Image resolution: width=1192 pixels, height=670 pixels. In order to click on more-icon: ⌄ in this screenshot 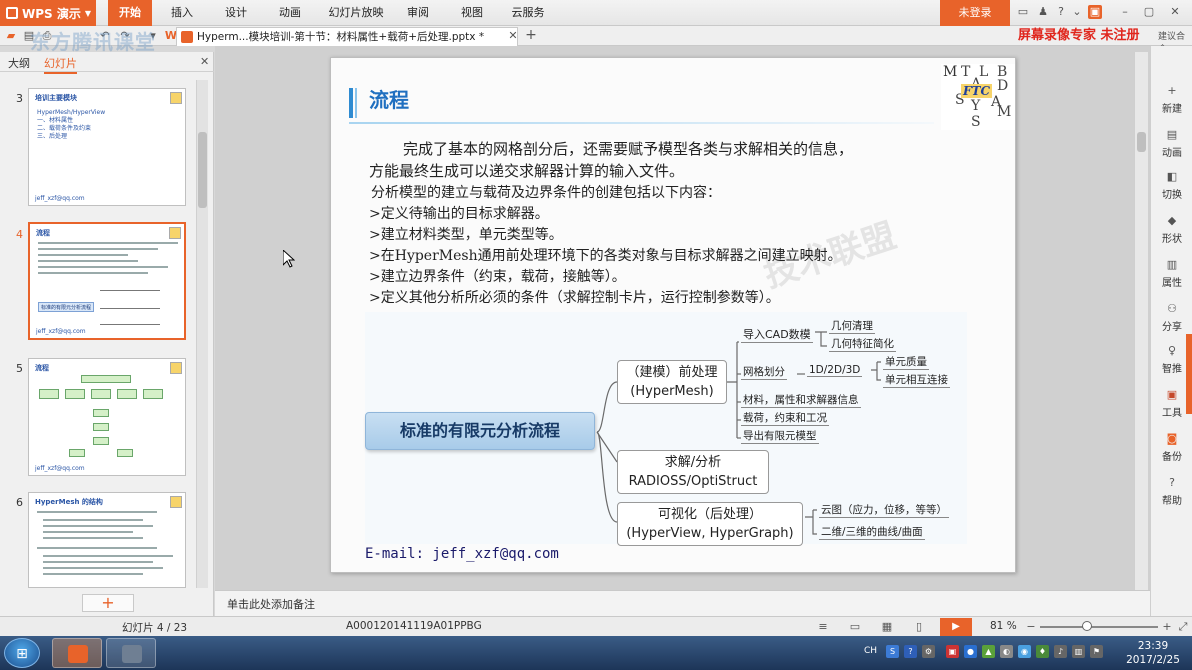, I will do `click(1077, 12)`.